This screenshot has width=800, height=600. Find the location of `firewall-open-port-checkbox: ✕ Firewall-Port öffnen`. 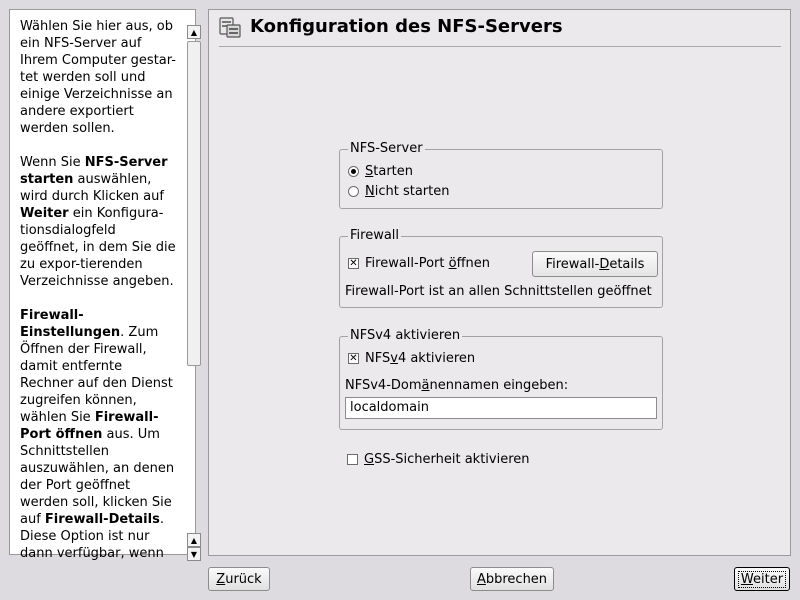

firewall-open-port-checkbox: ✕ Firewall-Port öffnen is located at coordinates (419, 263).